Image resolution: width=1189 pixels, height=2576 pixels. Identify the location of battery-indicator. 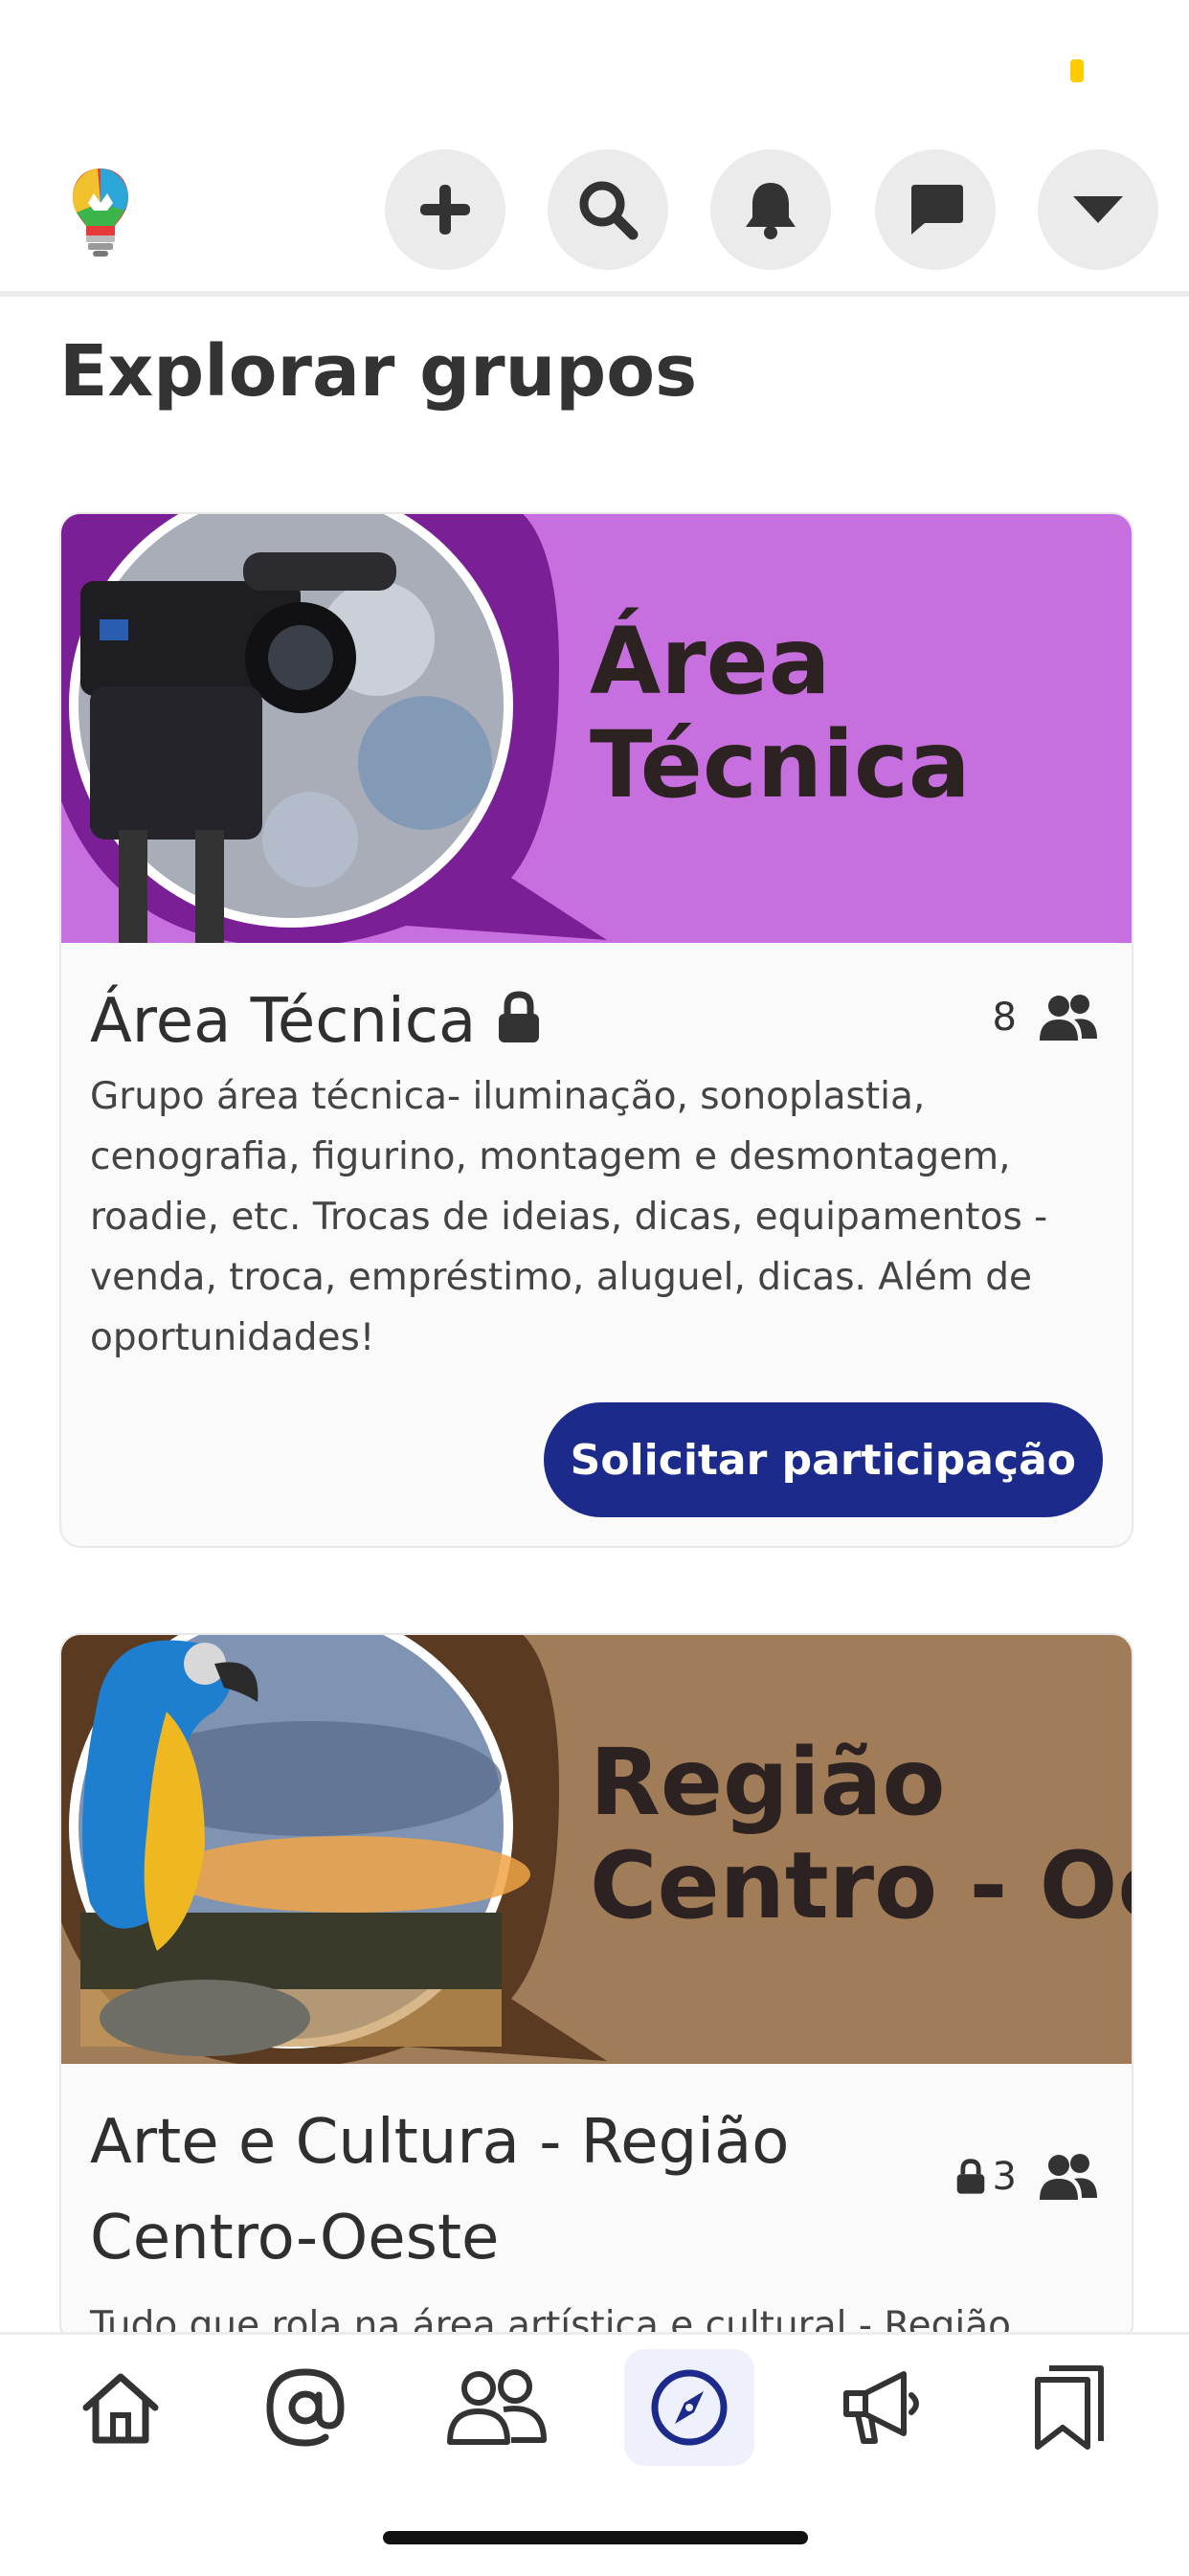
(1077, 70).